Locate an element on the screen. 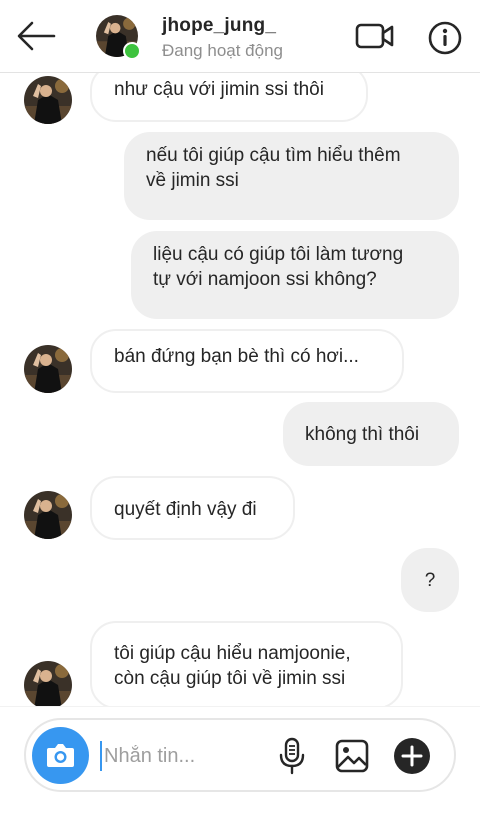  gallery-button is located at coordinates (352, 756).